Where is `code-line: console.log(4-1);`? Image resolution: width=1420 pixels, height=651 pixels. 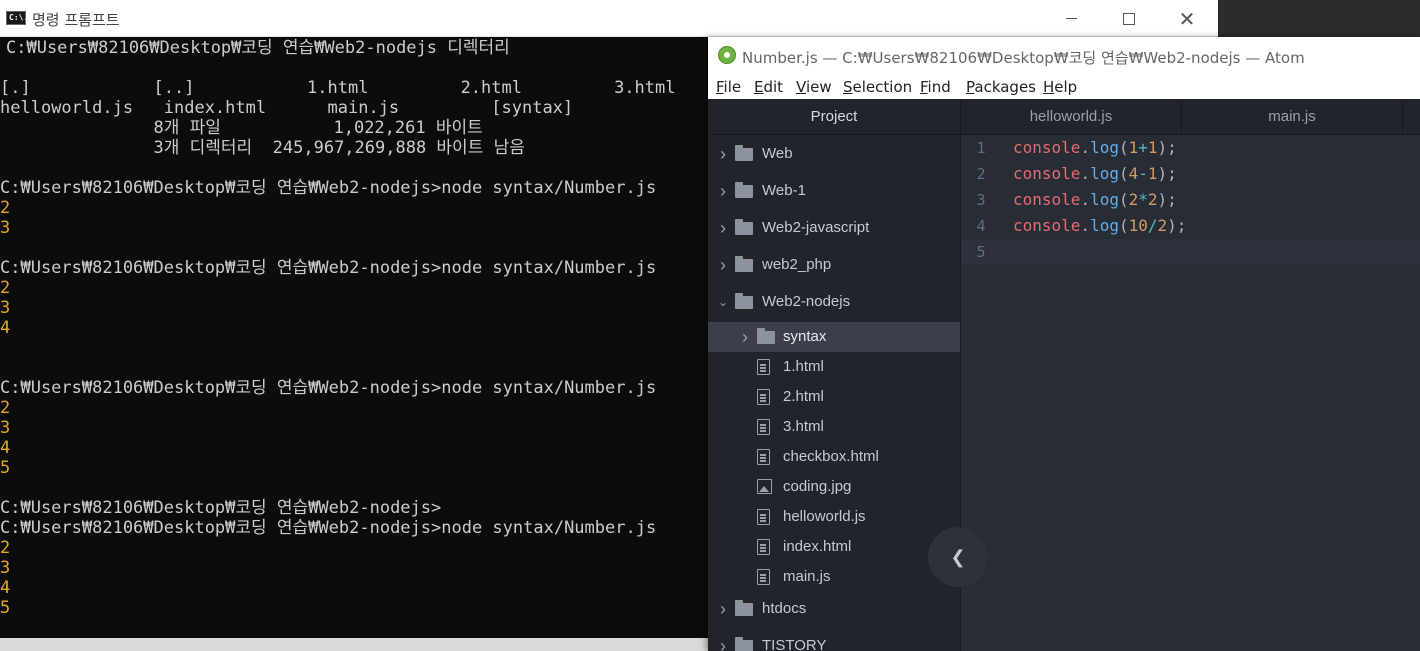
code-line: console.log(4-1); is located at coordinates (1095, 174).